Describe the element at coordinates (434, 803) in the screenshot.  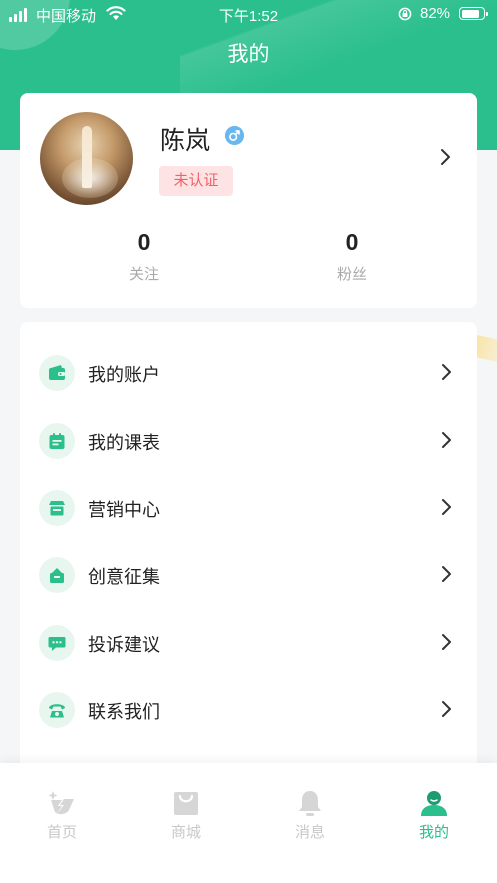
I see `user-icon` at that location.